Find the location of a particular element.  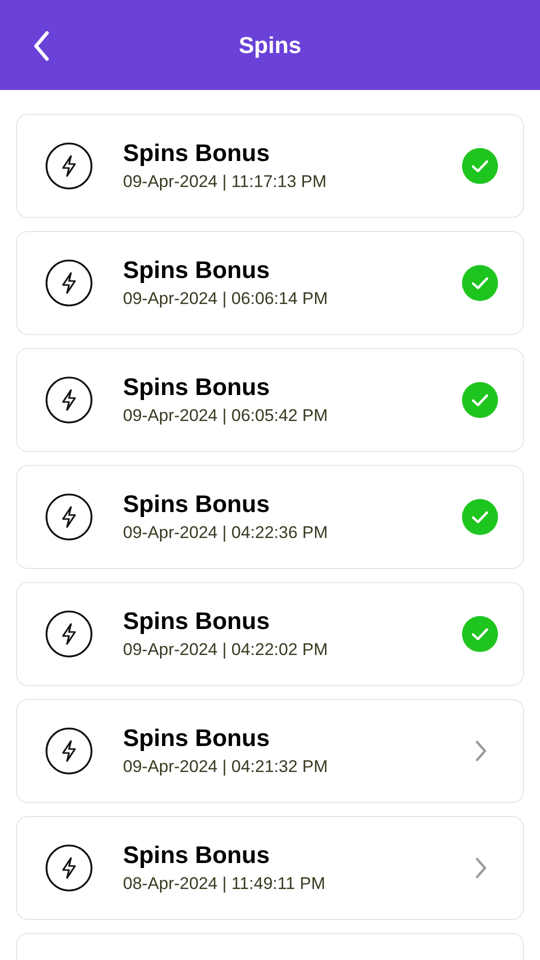

entry-timestamp: 09-Apr-2024 | 04:22:36 PM is located at coordinates (226, 533).